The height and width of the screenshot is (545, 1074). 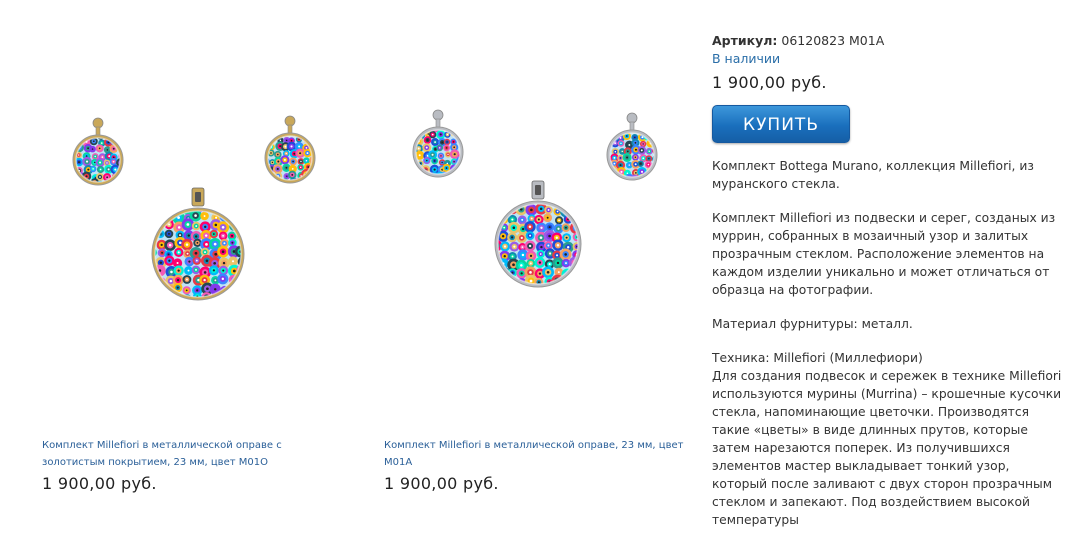 What do you see at coordinates (769, 82) in the screenshot?
I see `main-price: 1 900,00 руб.` at bounding box center [769, 82].